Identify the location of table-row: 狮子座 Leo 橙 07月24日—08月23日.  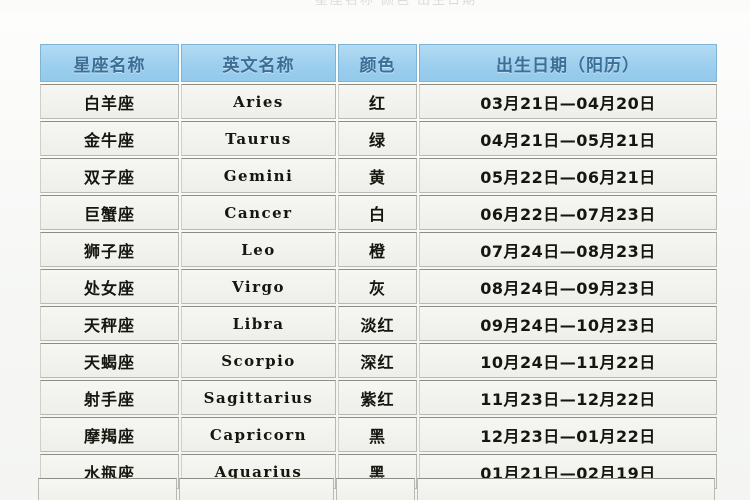
(378, 249).